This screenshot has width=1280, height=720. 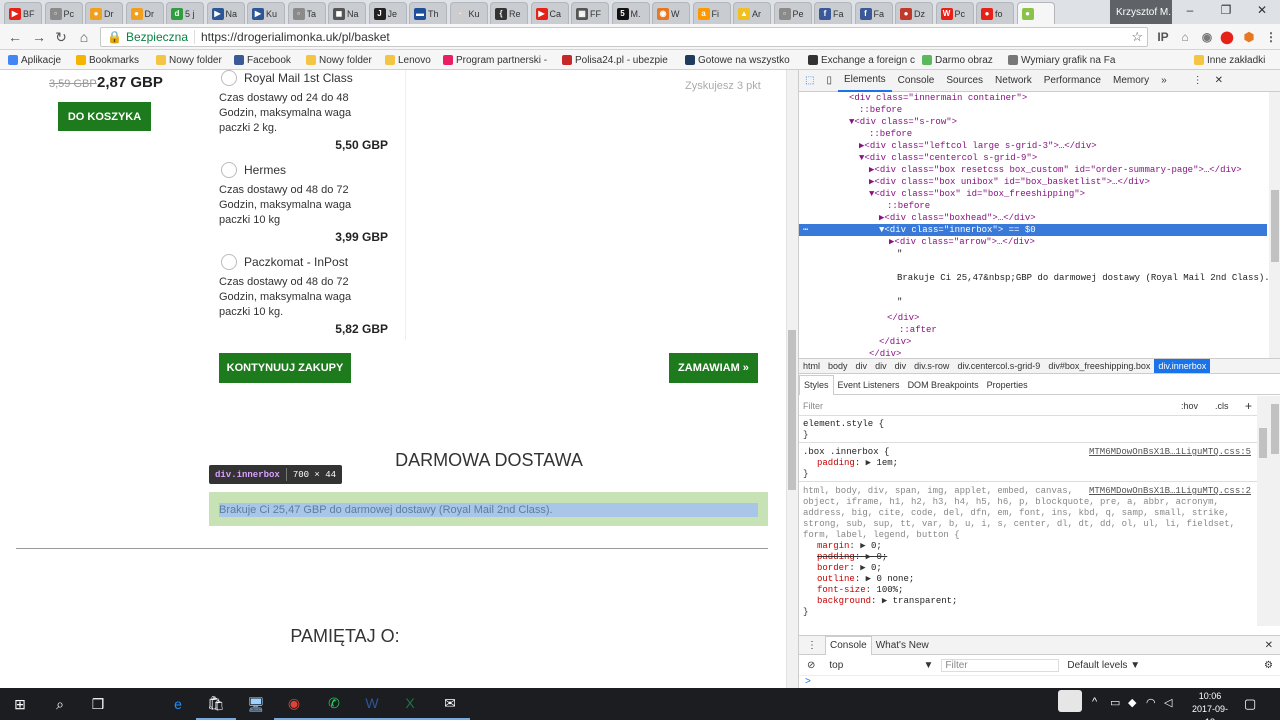 What do you see at coordinates (811, 665) in the screenshot?
I see `clear-console-icon: ⊘` at bounding box center [811, 665].